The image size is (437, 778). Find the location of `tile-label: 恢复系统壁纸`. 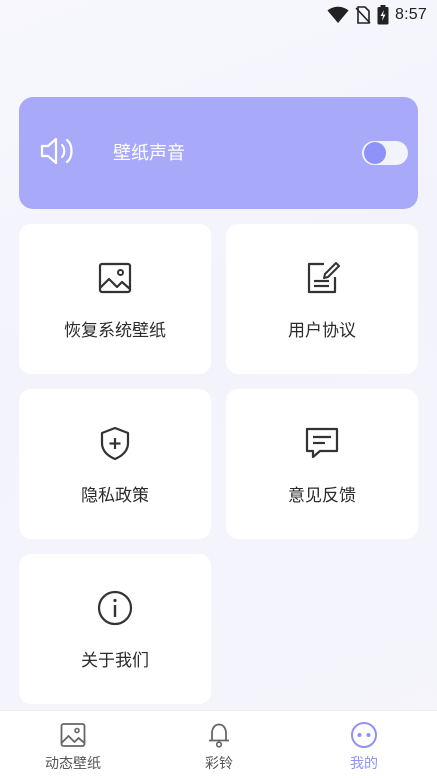

tile-label: 恢复系统壁纸 is located at coordinates (115, 331).